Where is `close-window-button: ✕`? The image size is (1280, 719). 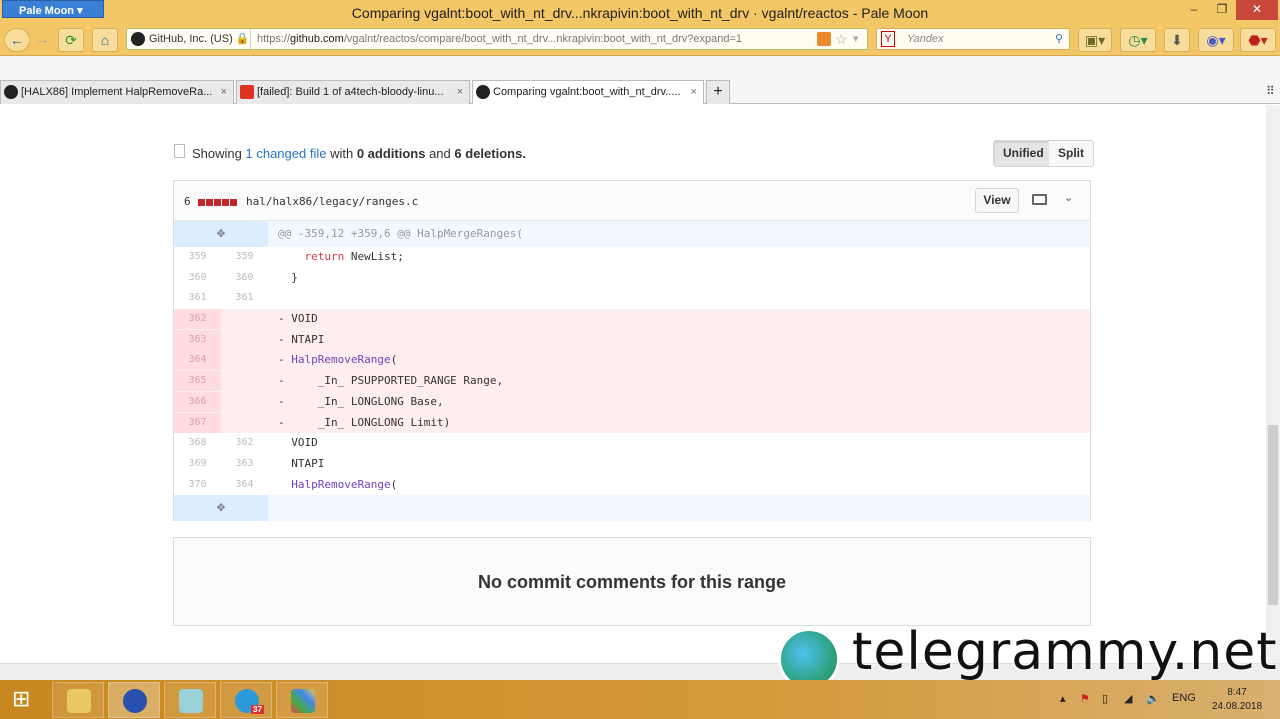
close-window-button: ✕ is located at coordinates (1257, 10).